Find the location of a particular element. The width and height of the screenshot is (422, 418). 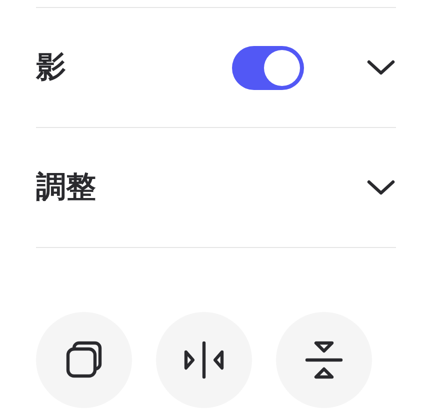

section-title: 影 is located at coordinates (51, 68).